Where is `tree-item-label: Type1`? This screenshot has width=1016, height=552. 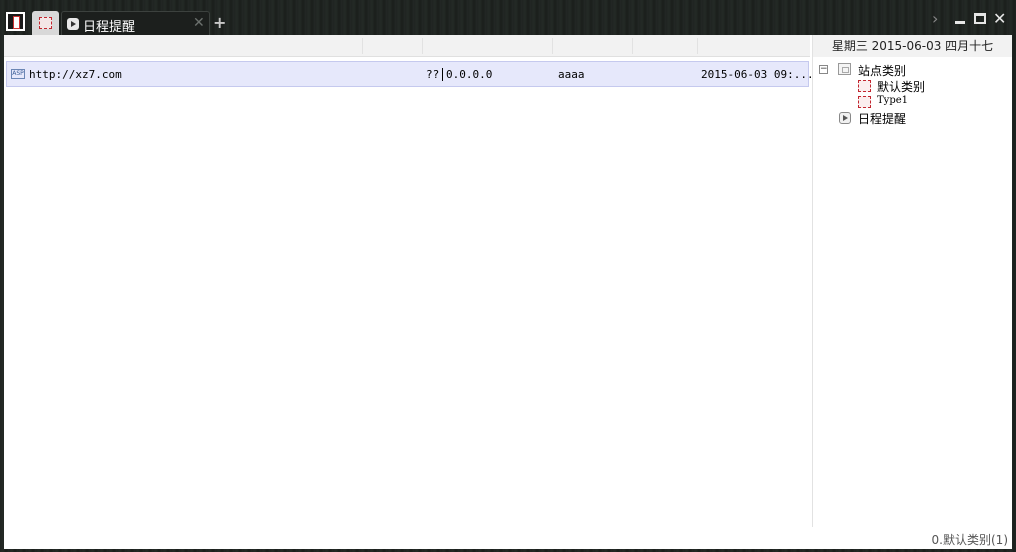
tree-item-label: Type1 is located at coordinates (893, 100).